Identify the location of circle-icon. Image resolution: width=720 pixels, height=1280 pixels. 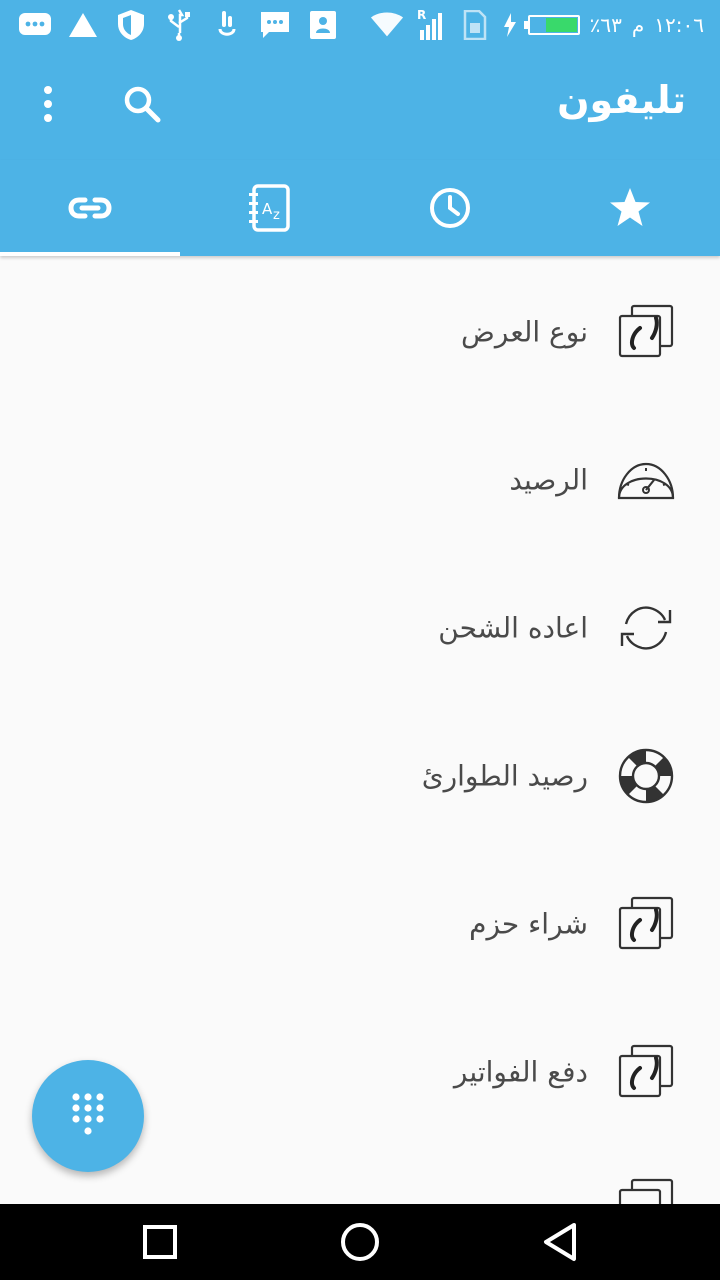
(360, 1242).